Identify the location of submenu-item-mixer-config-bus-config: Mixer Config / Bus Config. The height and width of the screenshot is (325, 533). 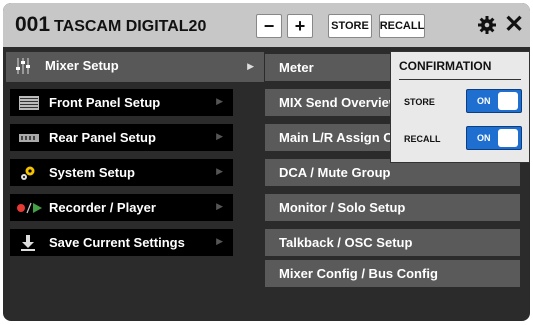
(392, 273).